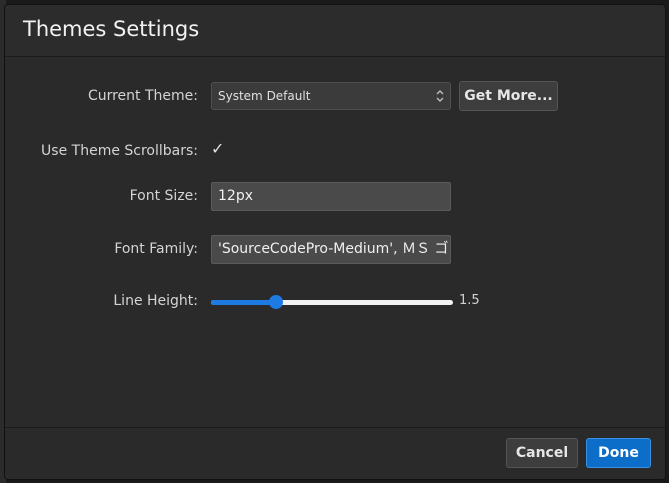 The height and width of the screenshot is (483, 669). What do you see at coordinates (119, 151) in the screenshot?
I see `theme-scrollbars-label: Use Theme Scrollbars:` at bounding box center [119, 151].